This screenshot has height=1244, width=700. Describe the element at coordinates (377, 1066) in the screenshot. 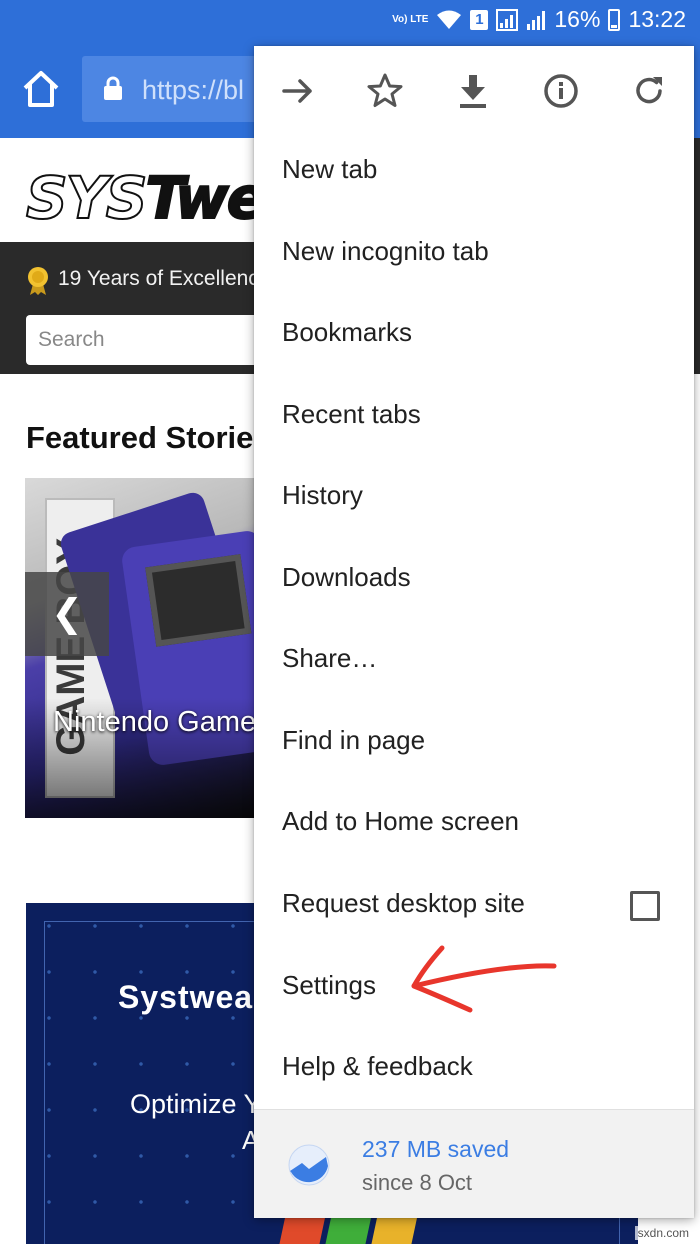

I see `menu-item-label: Help & feedback` at that location.